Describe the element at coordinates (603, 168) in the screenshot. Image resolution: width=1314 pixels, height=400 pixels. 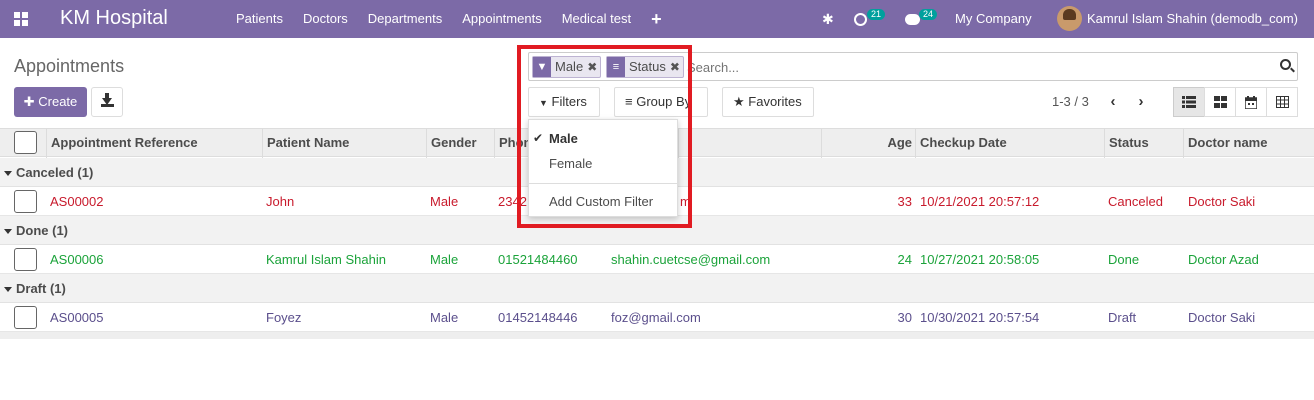
I see `filters-dropdown: ✔ Male Female Add Custom Filter` at that location.